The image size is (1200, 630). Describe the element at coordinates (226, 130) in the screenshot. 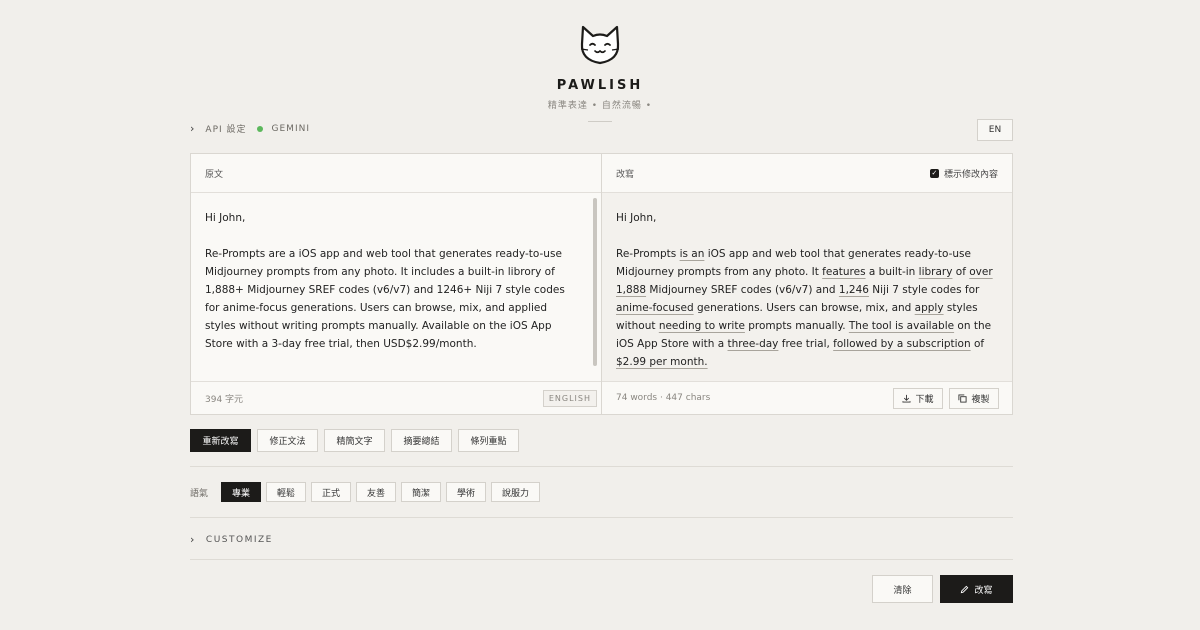

I see `api-settings-label: API 設定` at that location.